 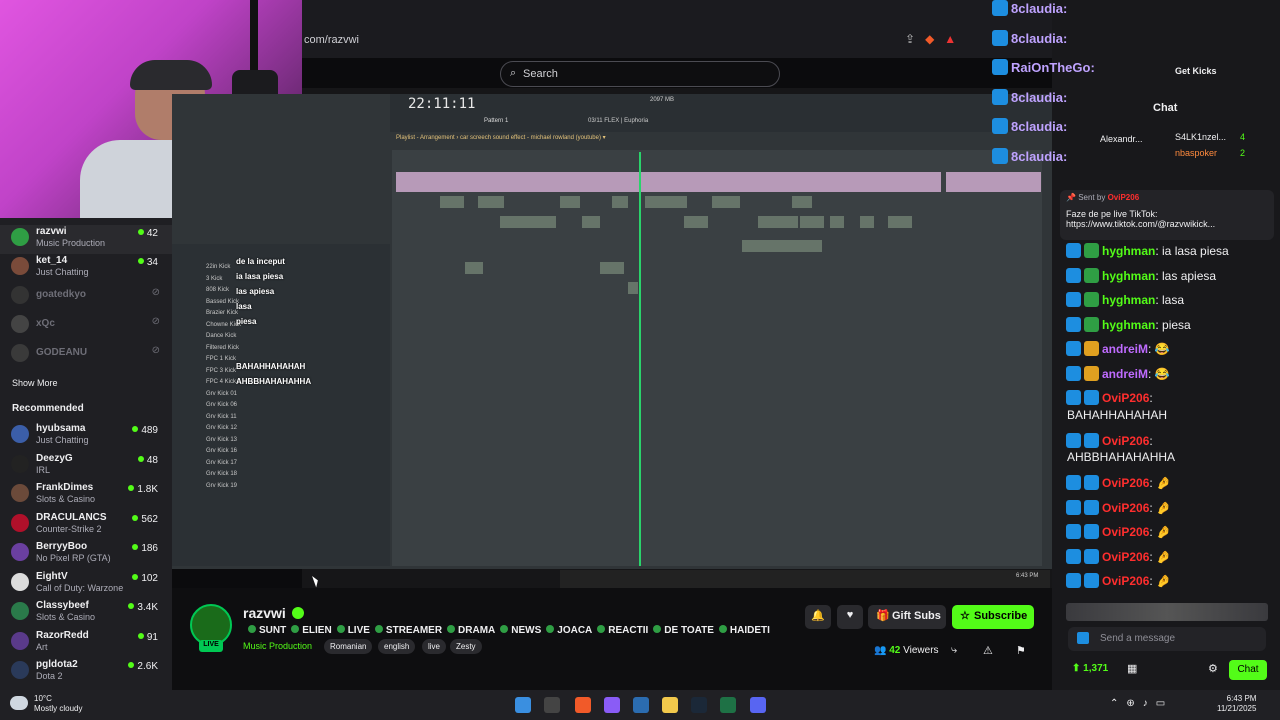 What do you see at coordinates (86, 613) in the screenshot?
I see `recommended-channel-classybeef: Classybeef Slots & Casino 3.4K` at bounding box center [86, 613].